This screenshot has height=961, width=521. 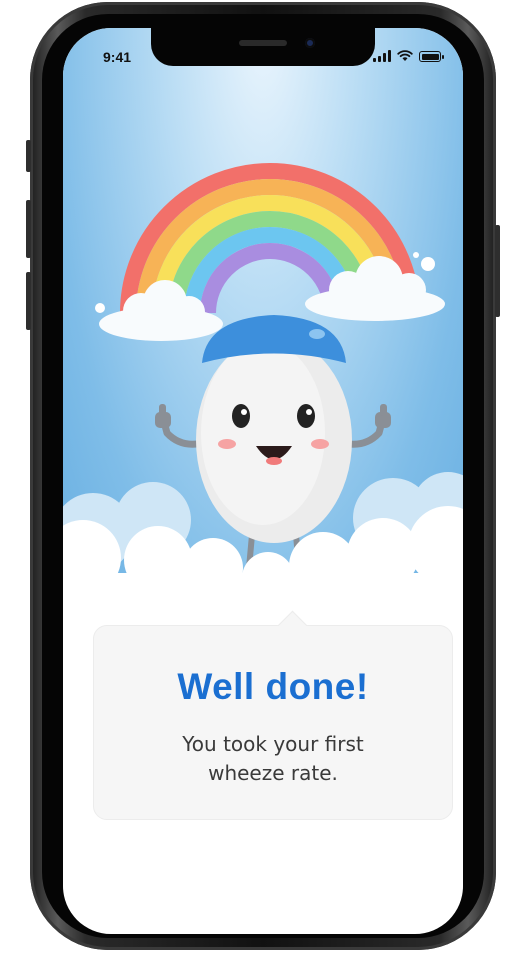 I want to click on device-notch, so click(x=263, y=47).